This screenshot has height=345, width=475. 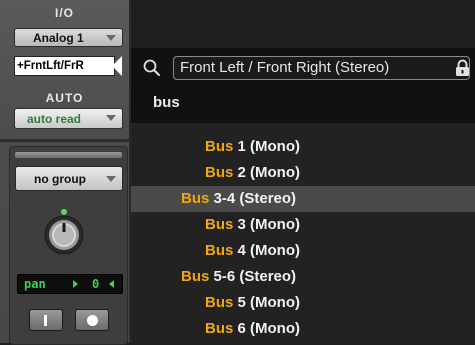 What do you see at coordinates (267, 224) in the screenshot?
I see `list-item-label: 3 (Mono)` at bounding box center [267, 224].